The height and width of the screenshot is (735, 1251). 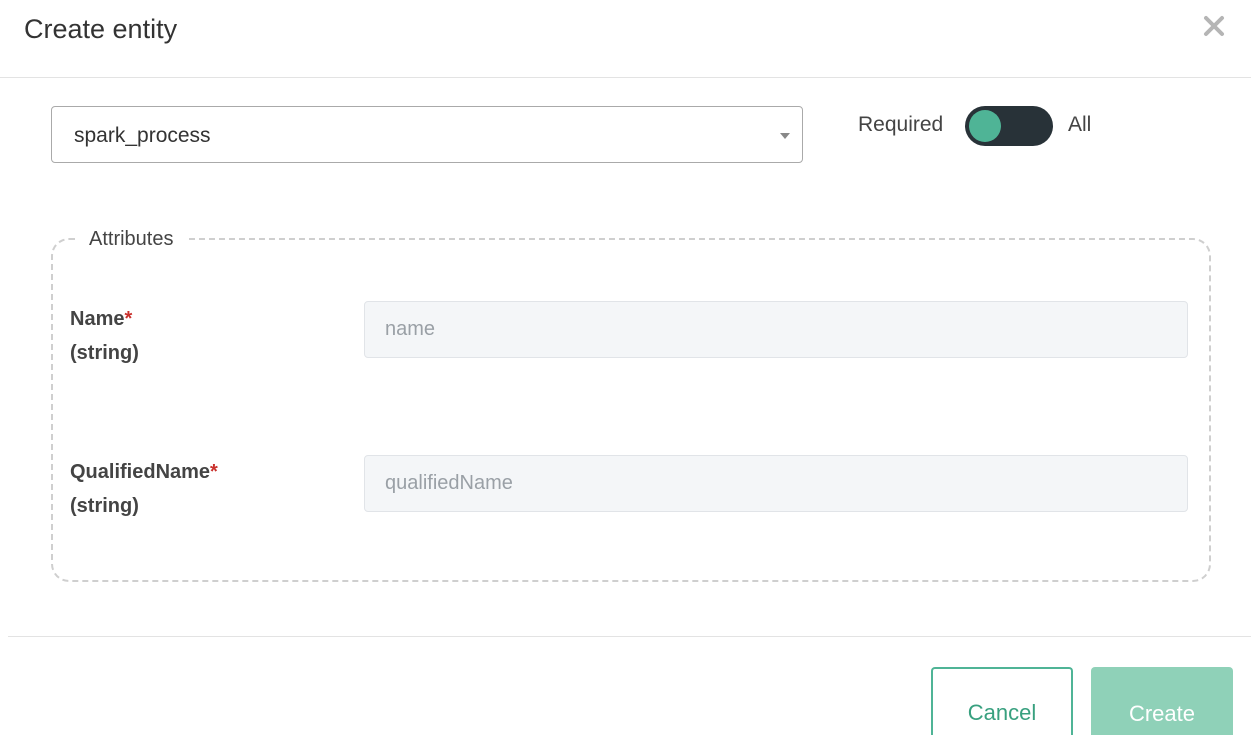 What do you see at coordinates (101, 29) in the screenshot?
I see `dialog-title: Create entity` at bounding box center [101, 29].